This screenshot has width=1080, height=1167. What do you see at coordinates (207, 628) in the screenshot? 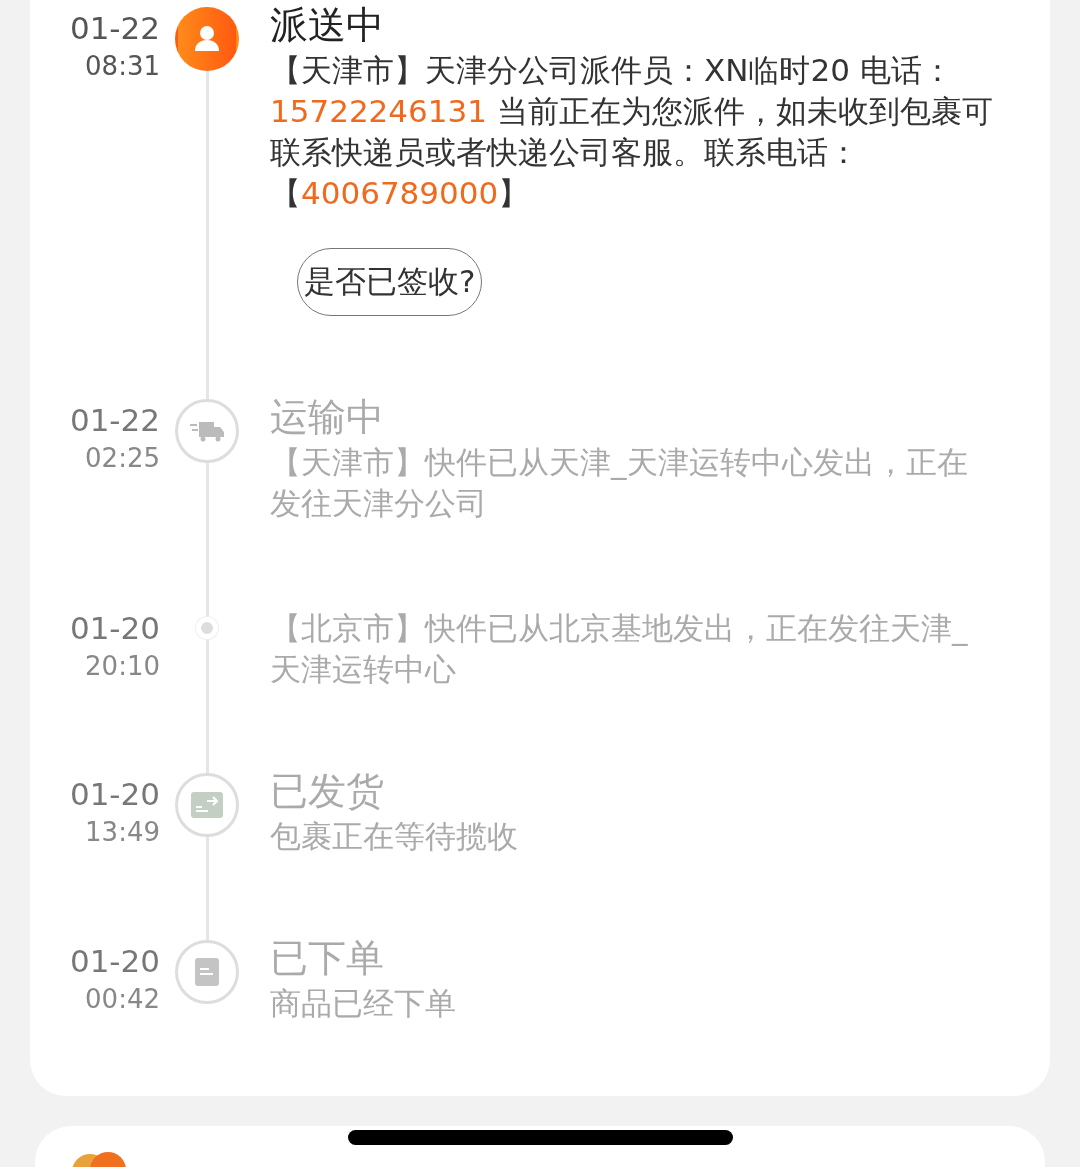
I see `timeline-dot` at bounding box center [207, 628].